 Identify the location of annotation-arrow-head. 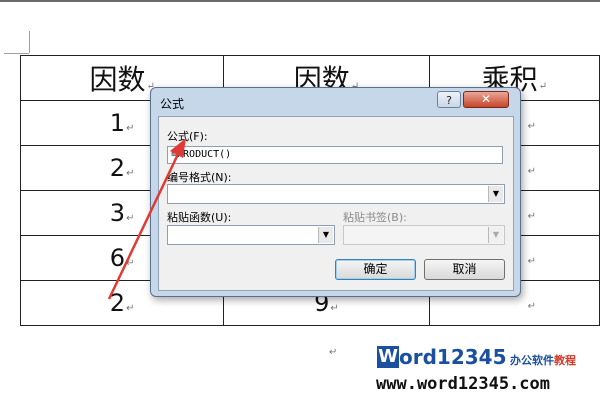
(178, 148).